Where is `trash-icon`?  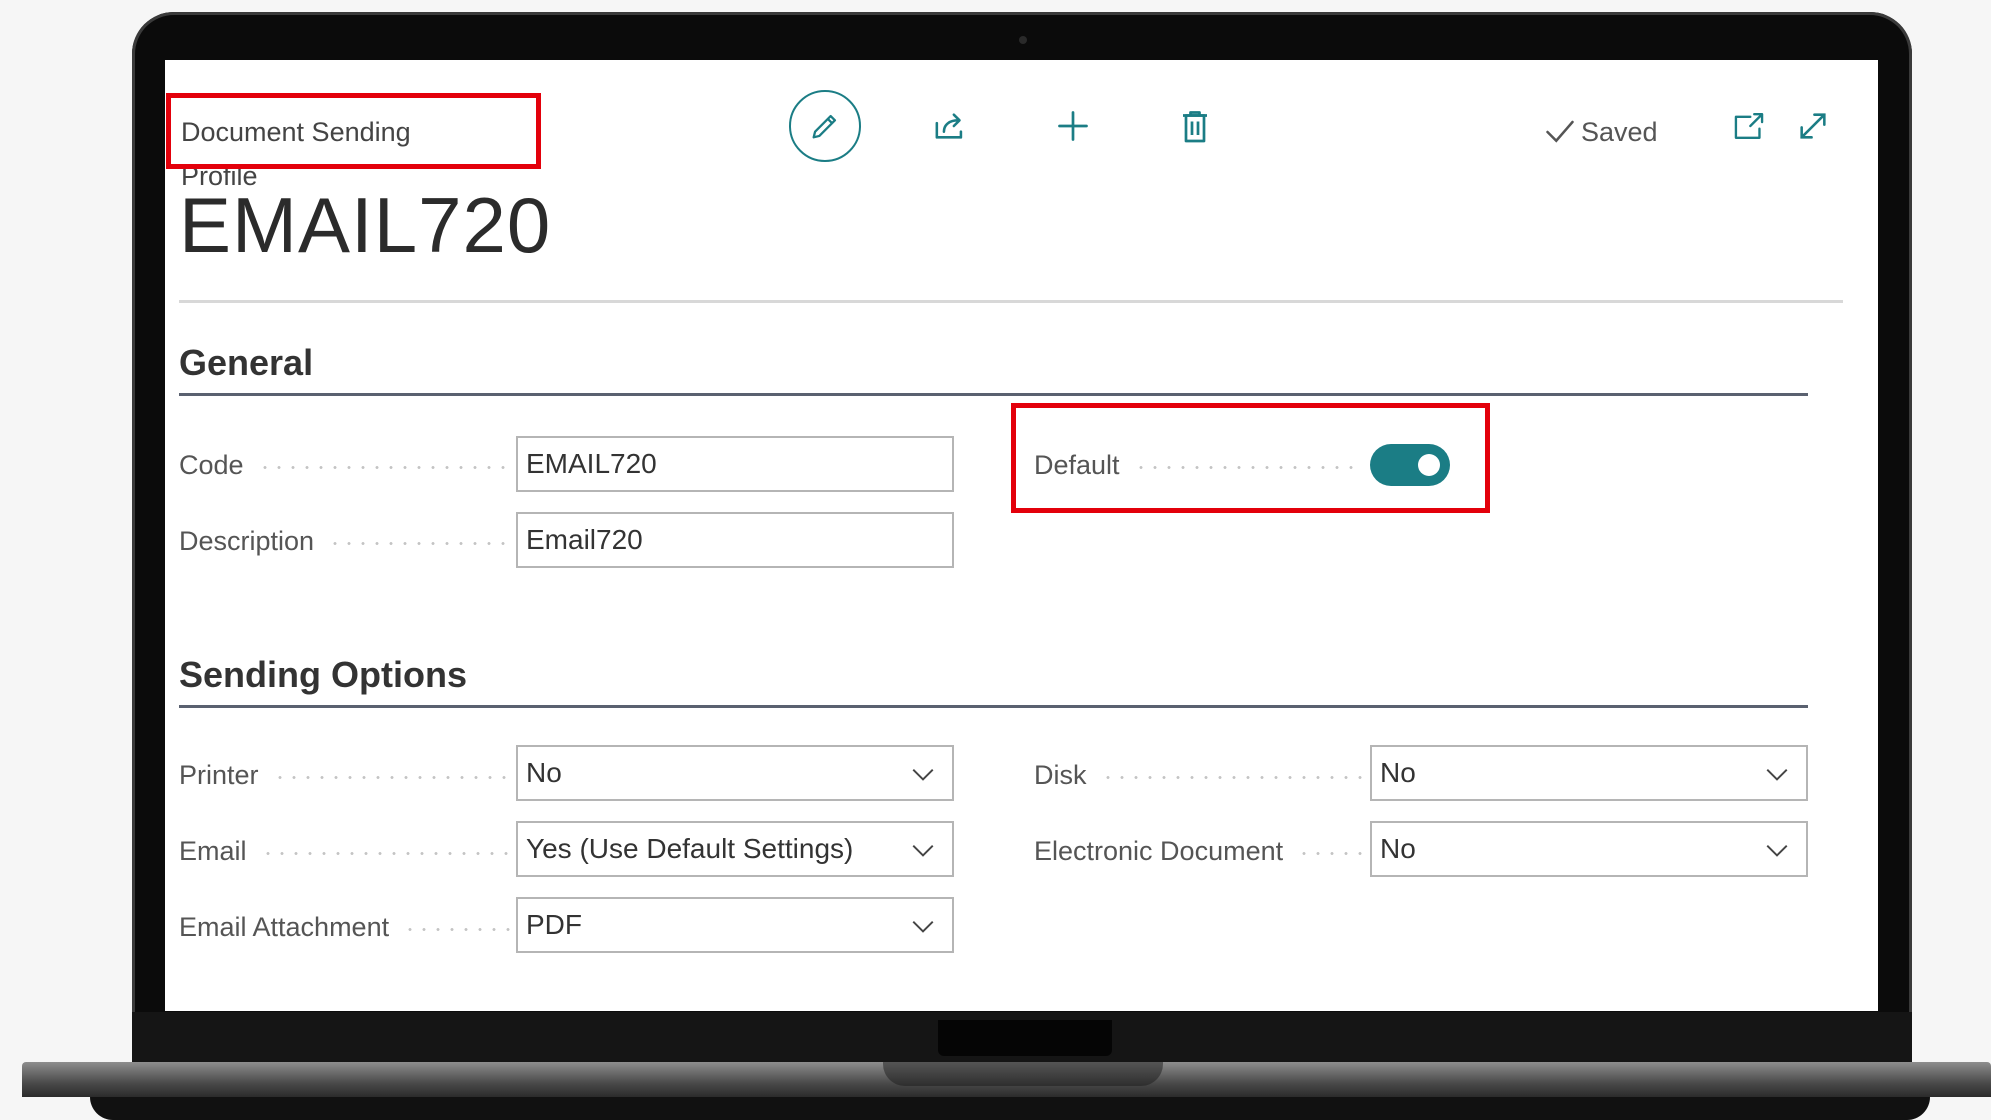
trash-icon is located at coordinates (1195, 127).